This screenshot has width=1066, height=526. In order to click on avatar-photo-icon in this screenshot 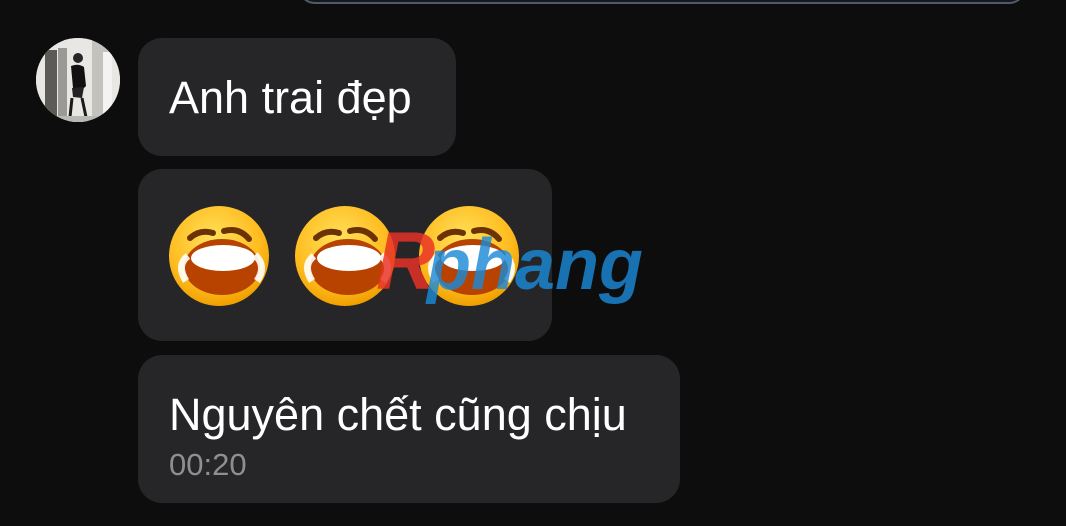, I will do `click(78, 80)`.